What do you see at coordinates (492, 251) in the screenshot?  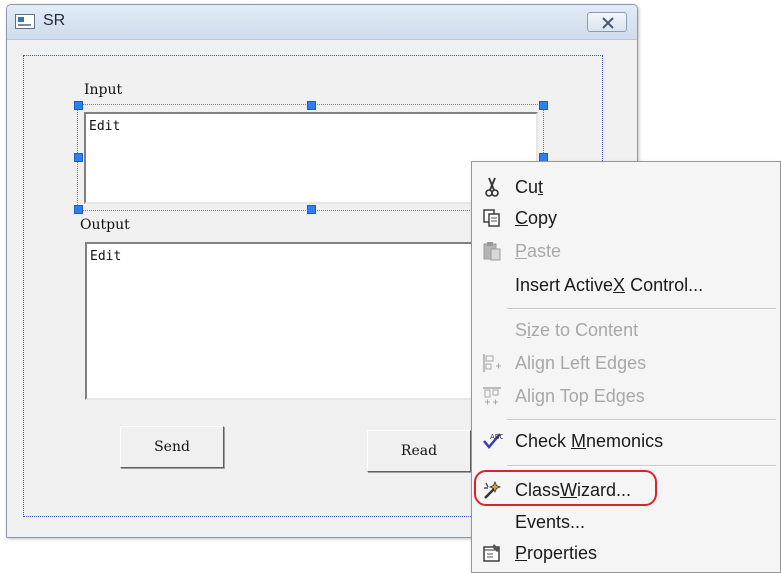 I see `paste-icon` at bounding box center [492, 251].